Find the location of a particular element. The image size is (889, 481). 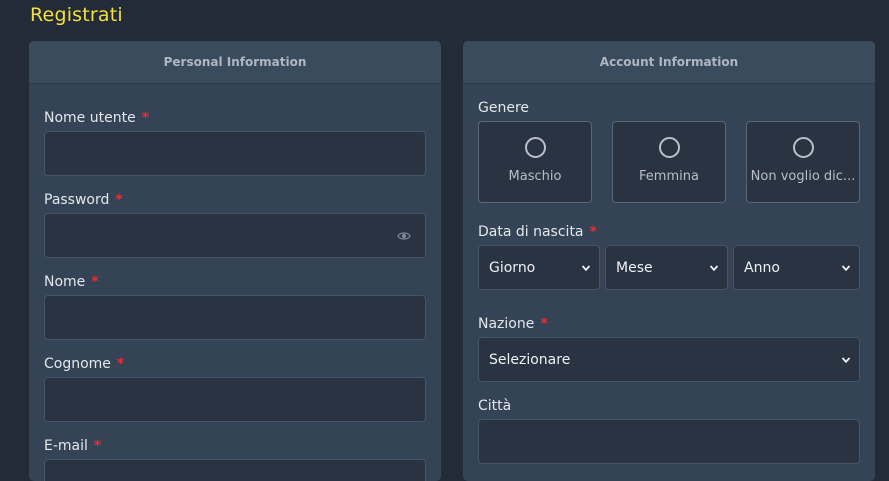

country-label: Nazione * is located at coordinates (513, 324).